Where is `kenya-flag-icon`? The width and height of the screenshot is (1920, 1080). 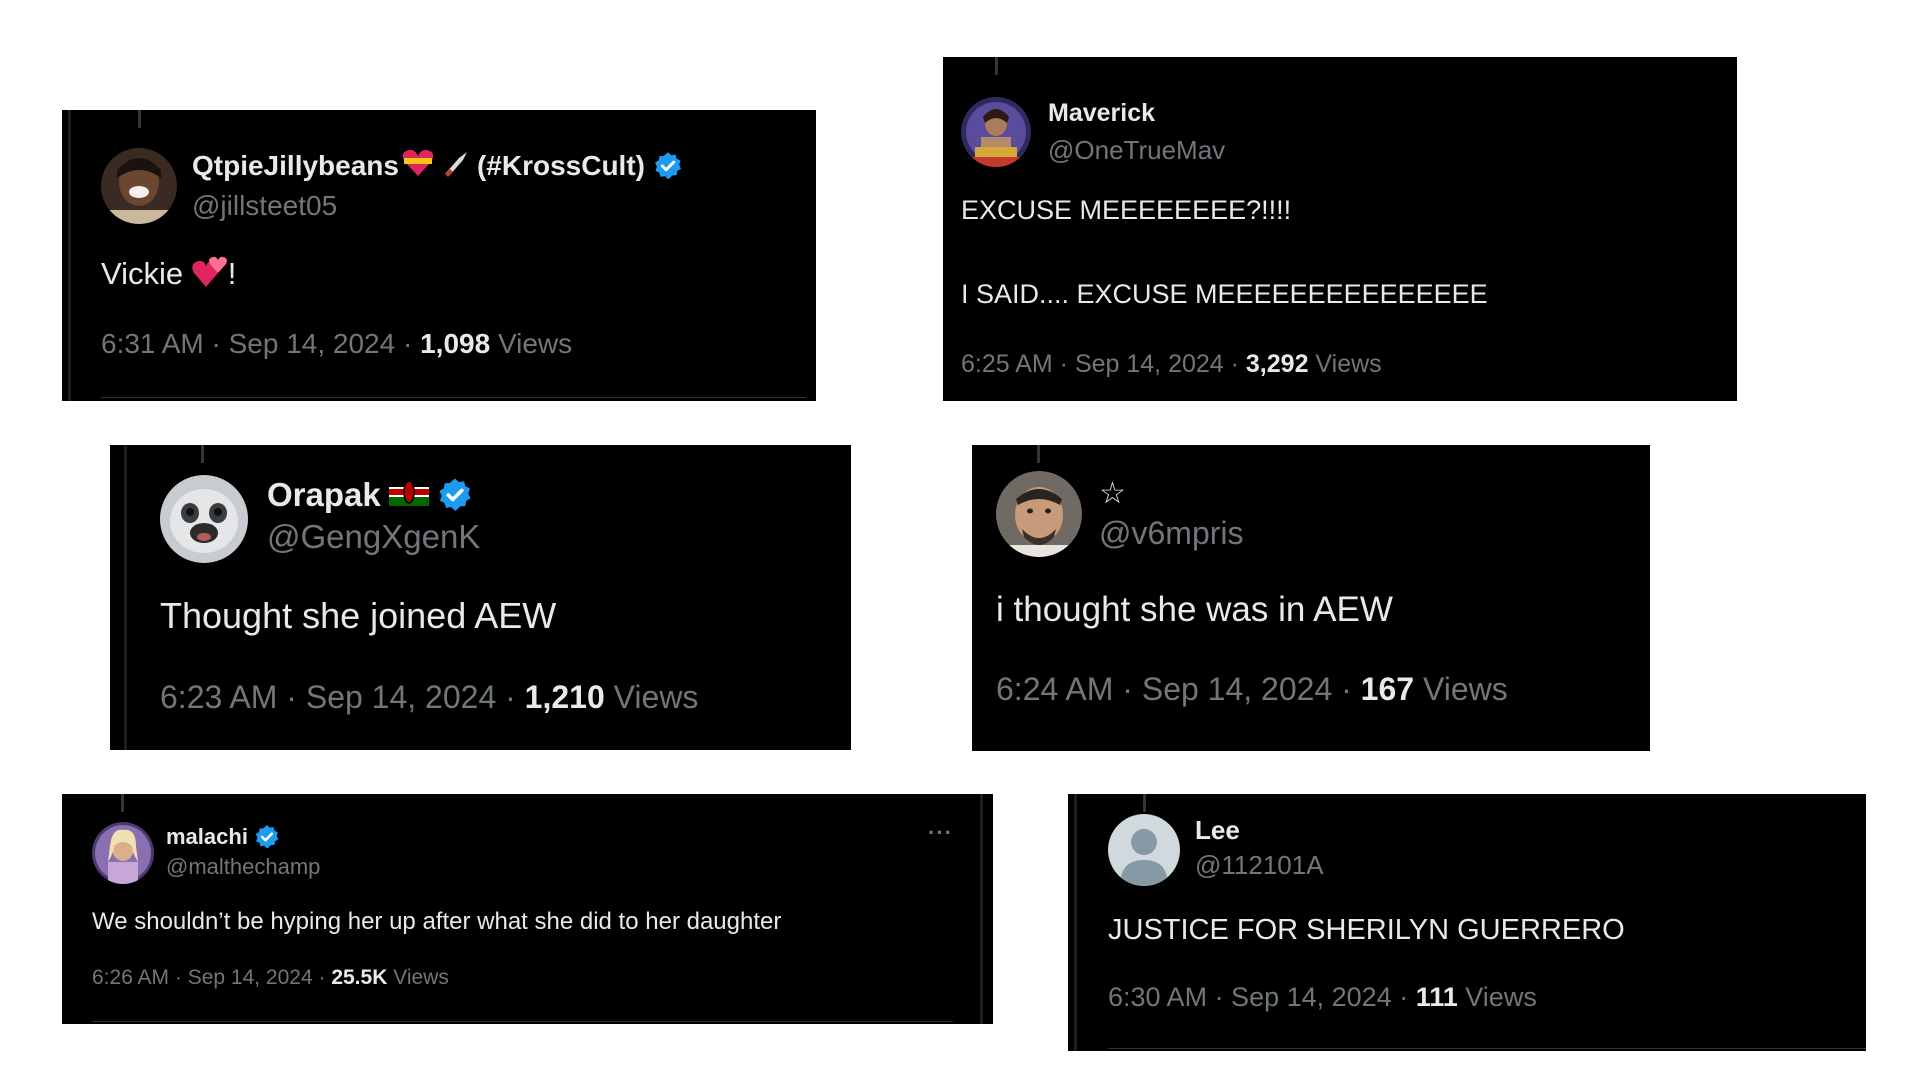 kenya-flag-icon is located at coordinates (408, 495).